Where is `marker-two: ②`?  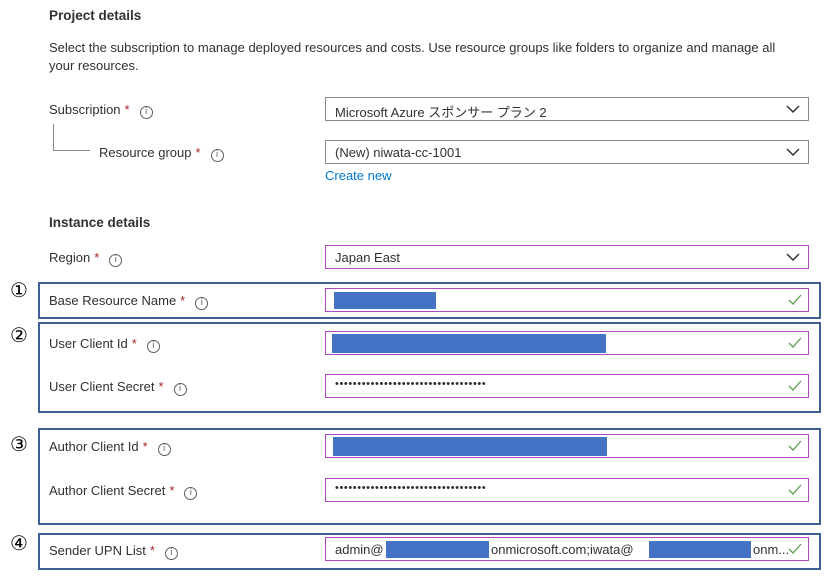
marker-two: ② is located at coordinates (19, 335).